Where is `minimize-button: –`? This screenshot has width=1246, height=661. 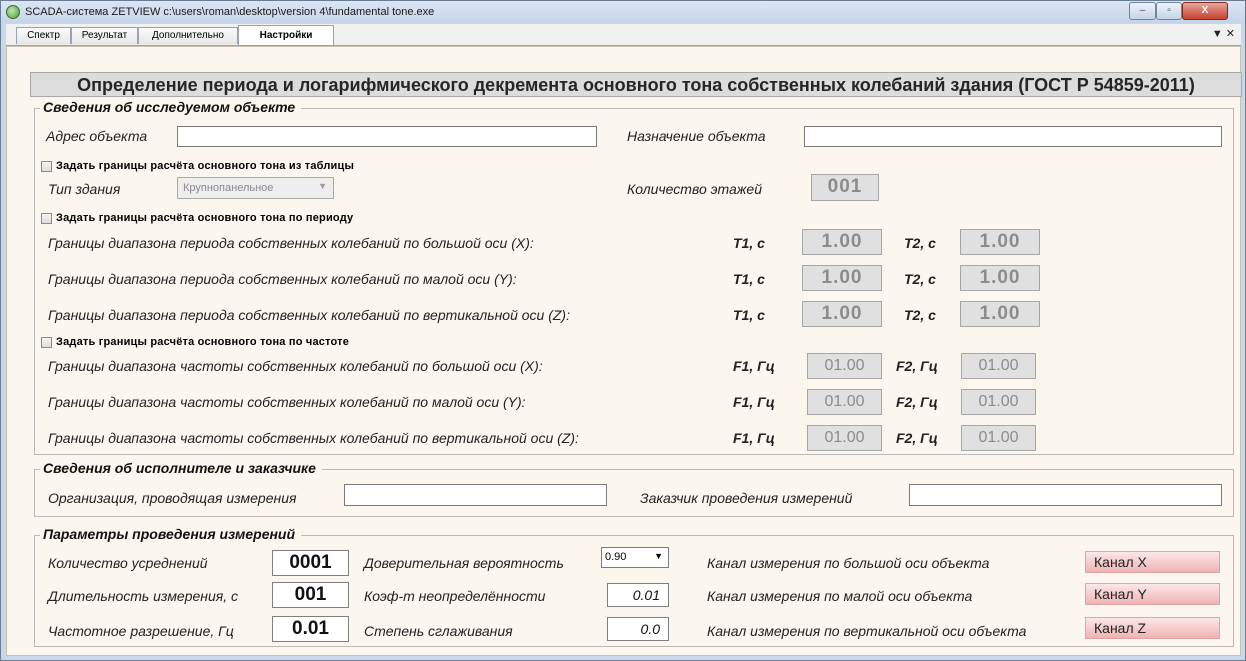 minimize-button: – is located at coordinates (1142, 11).